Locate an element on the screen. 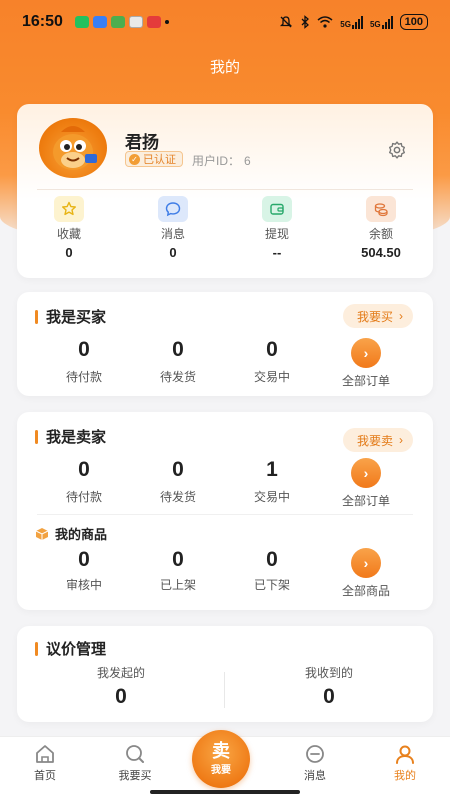 This screenshot has width=450, height=800. chat-icon is located at coordinates (315, 754).